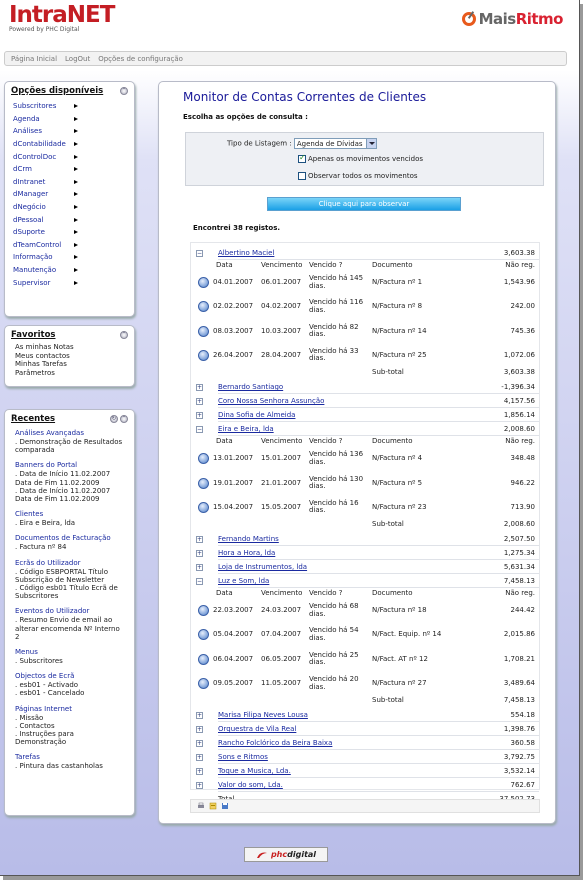 The height and width of the screenshot is (890, 584). I want to click on recent-group-title: Tarefas, so click(69, 757).